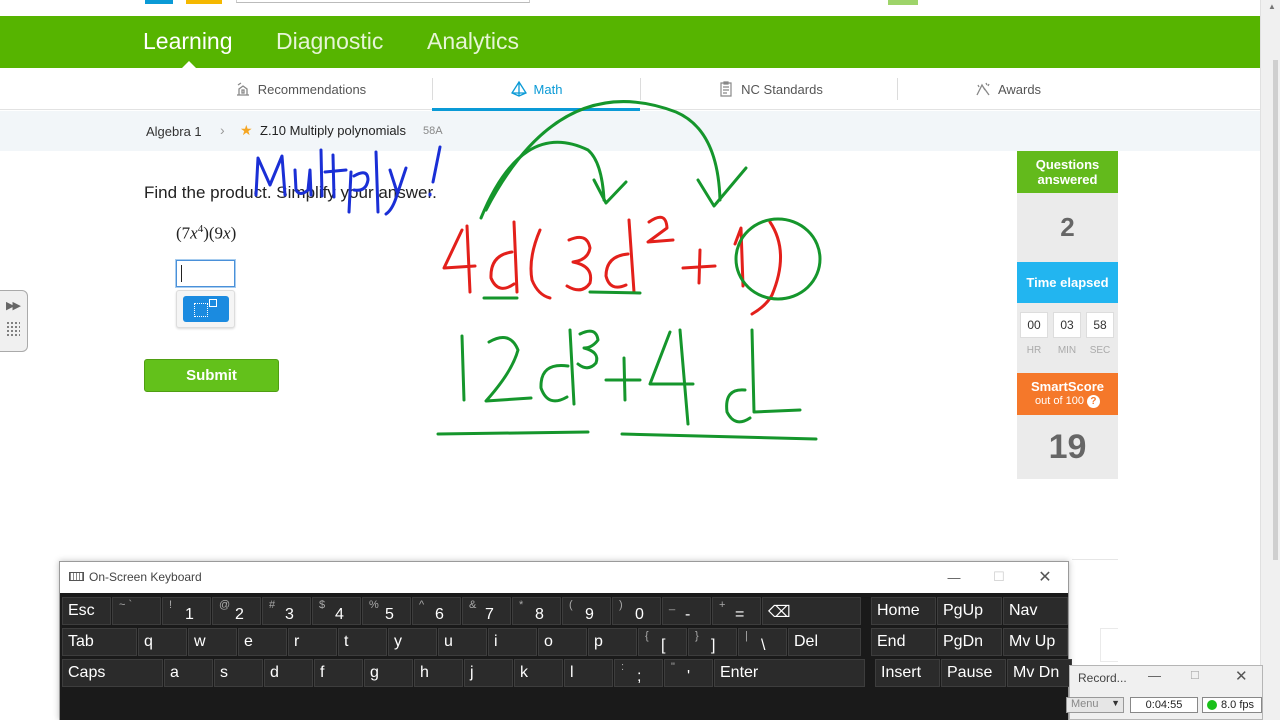 This screenshot has height=720, width=1280. What do you see at coordinates (638, 673) in the screenshot?
I see `key-: :;` at bounding box center [638, 673].